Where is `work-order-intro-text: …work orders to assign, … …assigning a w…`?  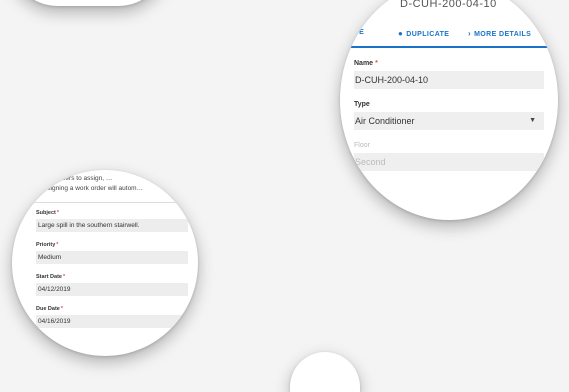 work-order-intro-text: …work orders to assign, … …assigning a w… is located at coordinates (114, 184).